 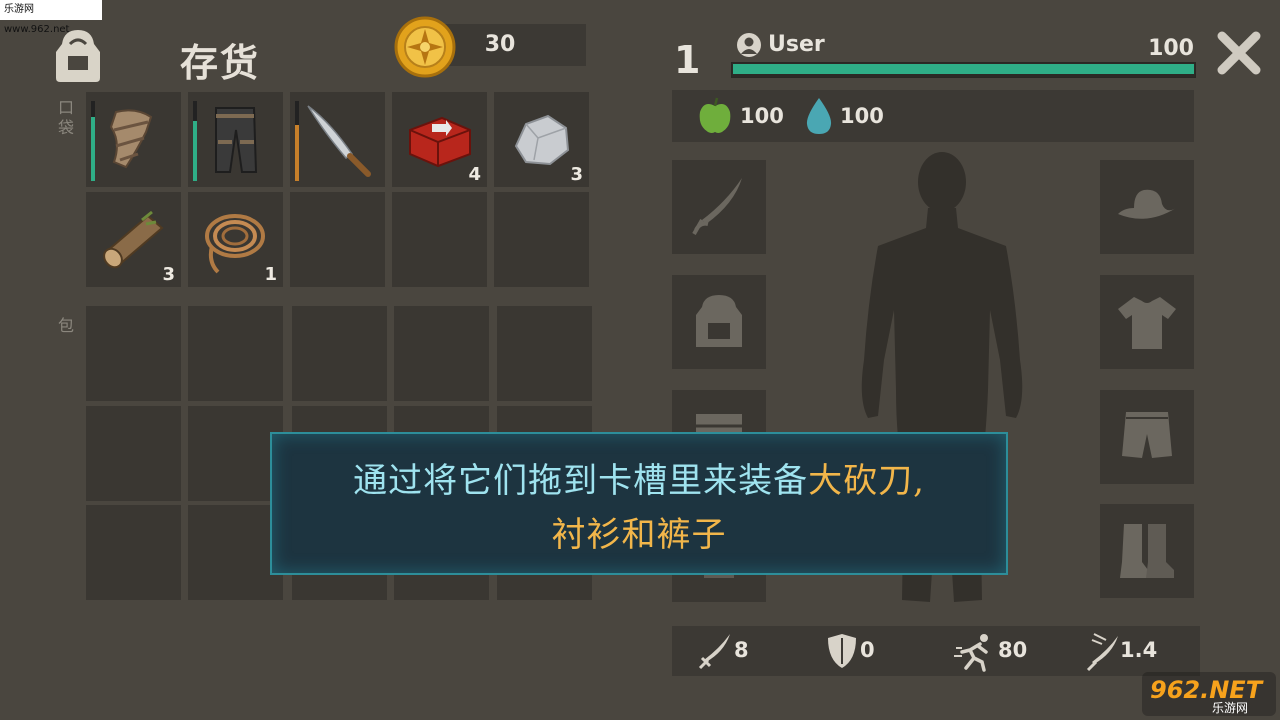 I want to click on backpack-slot, so click(x=719, y=322).